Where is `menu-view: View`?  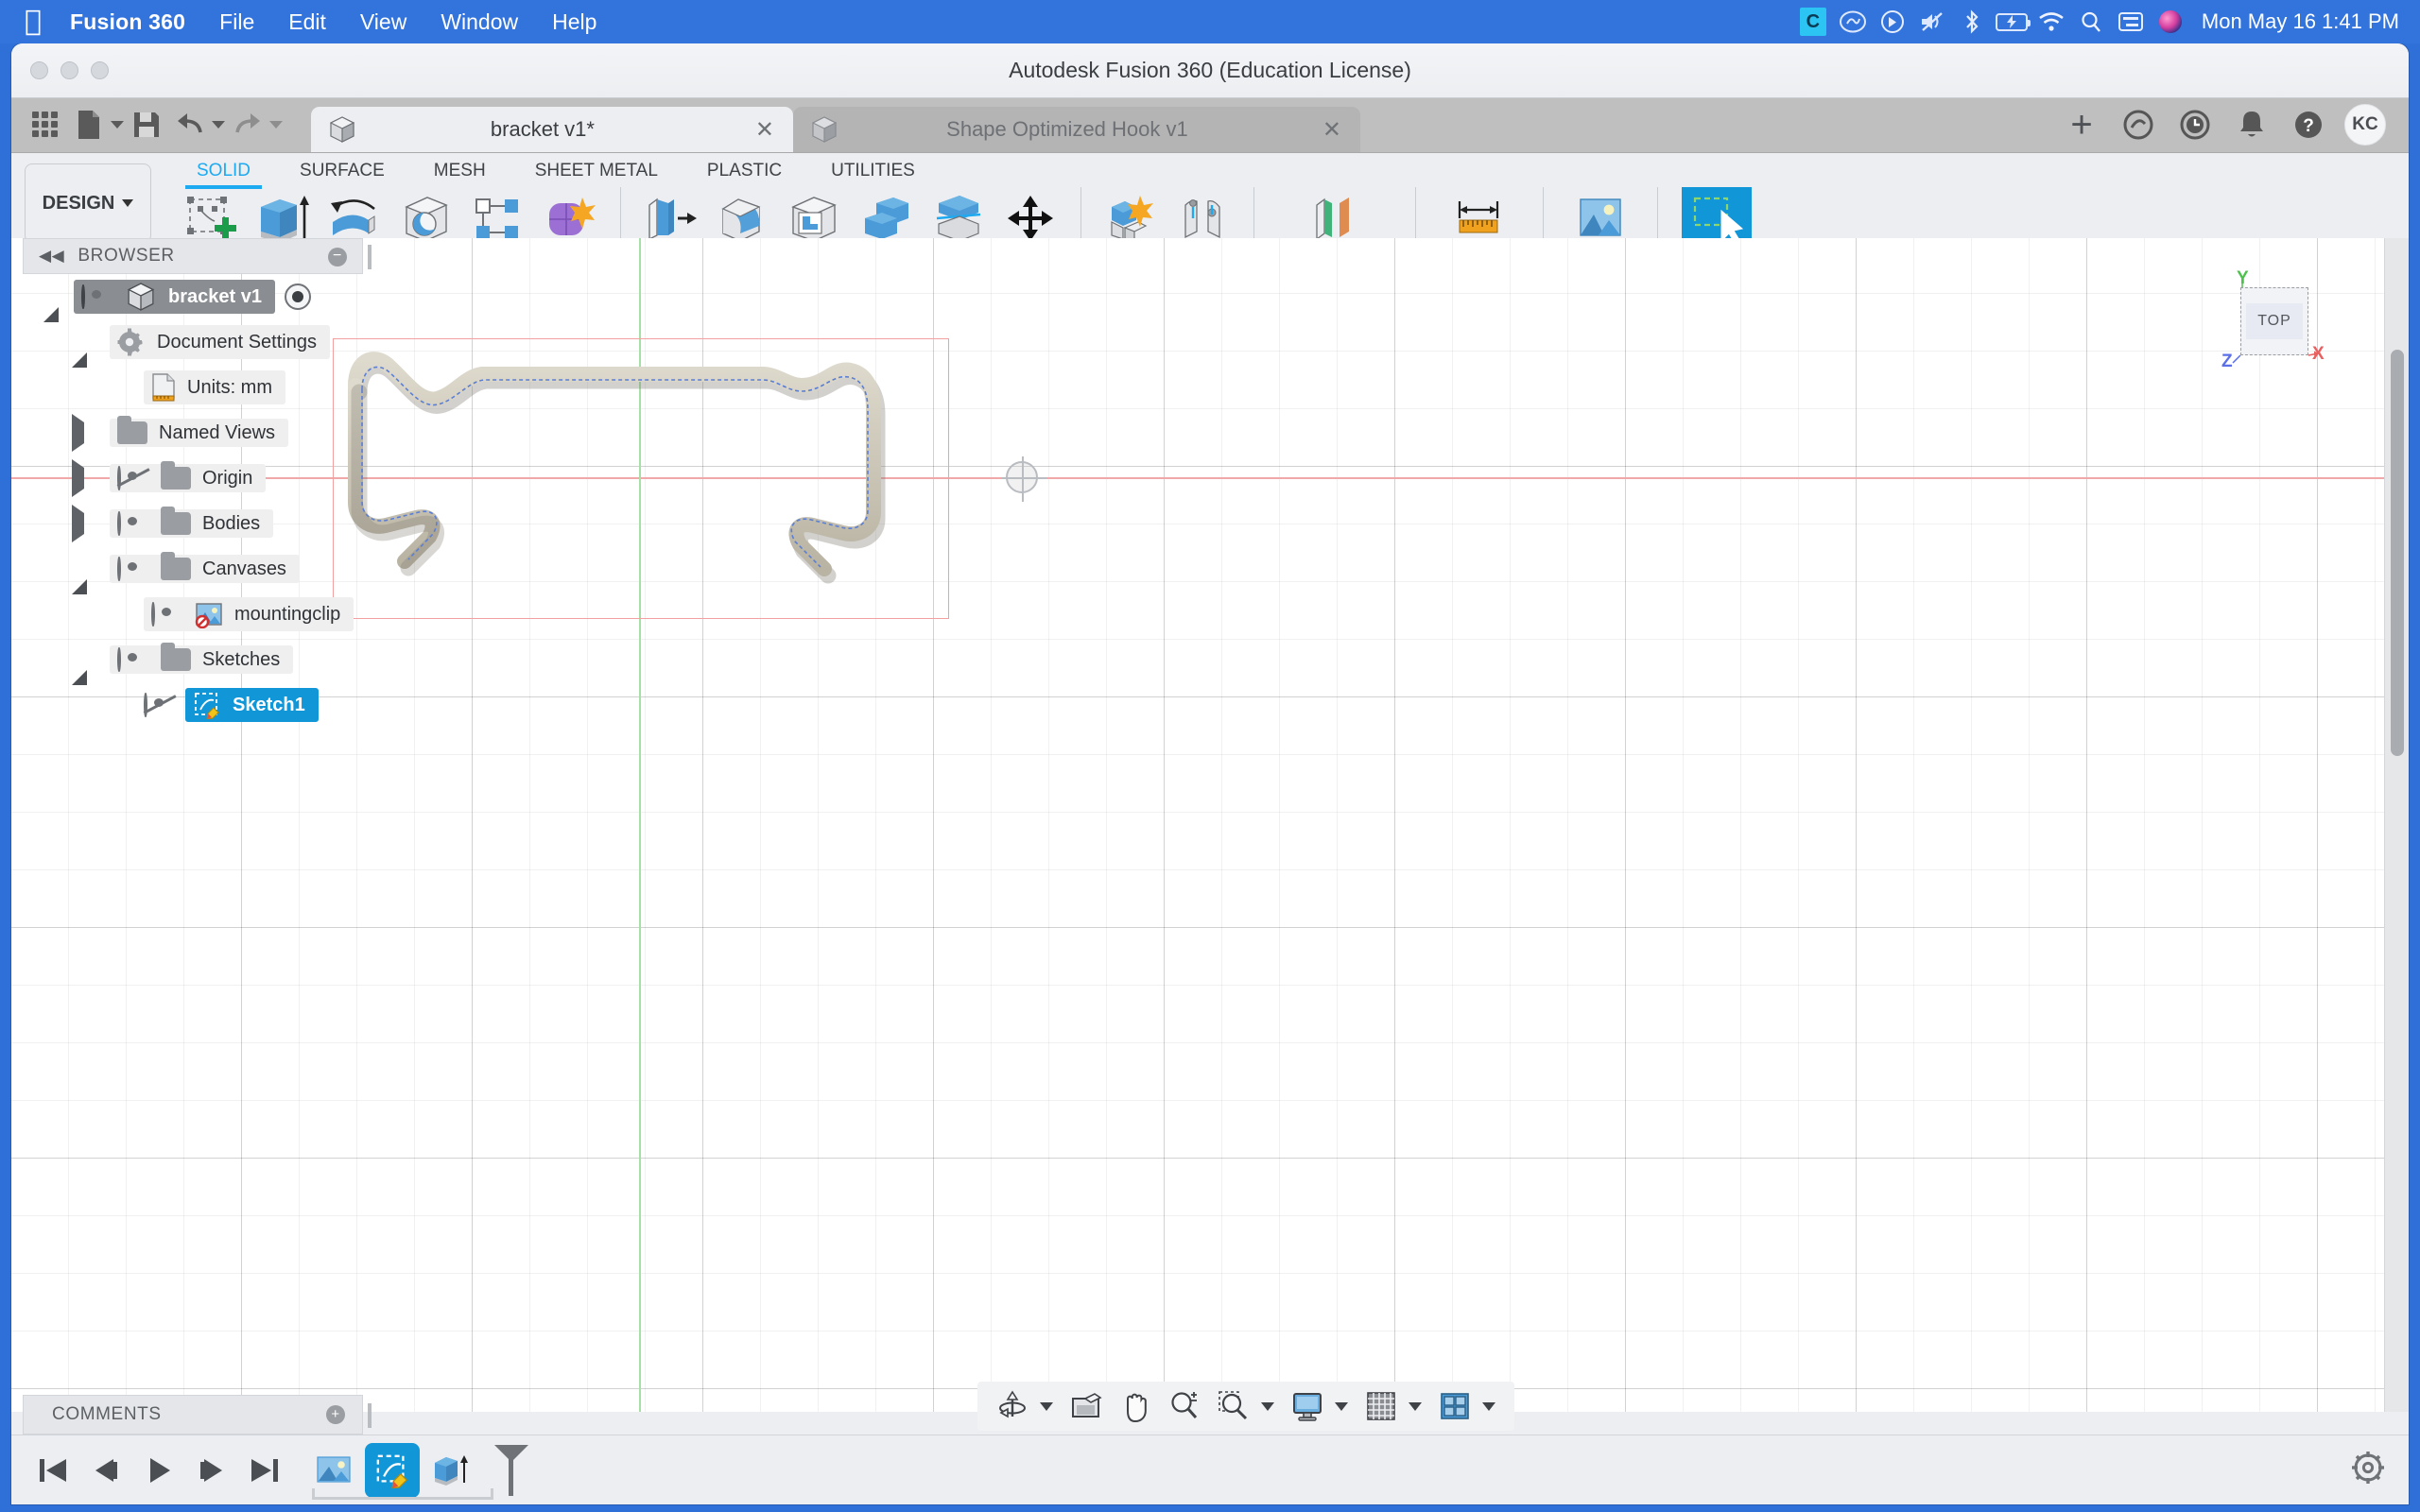 menu-view: View is located at coordinates (383, 22).